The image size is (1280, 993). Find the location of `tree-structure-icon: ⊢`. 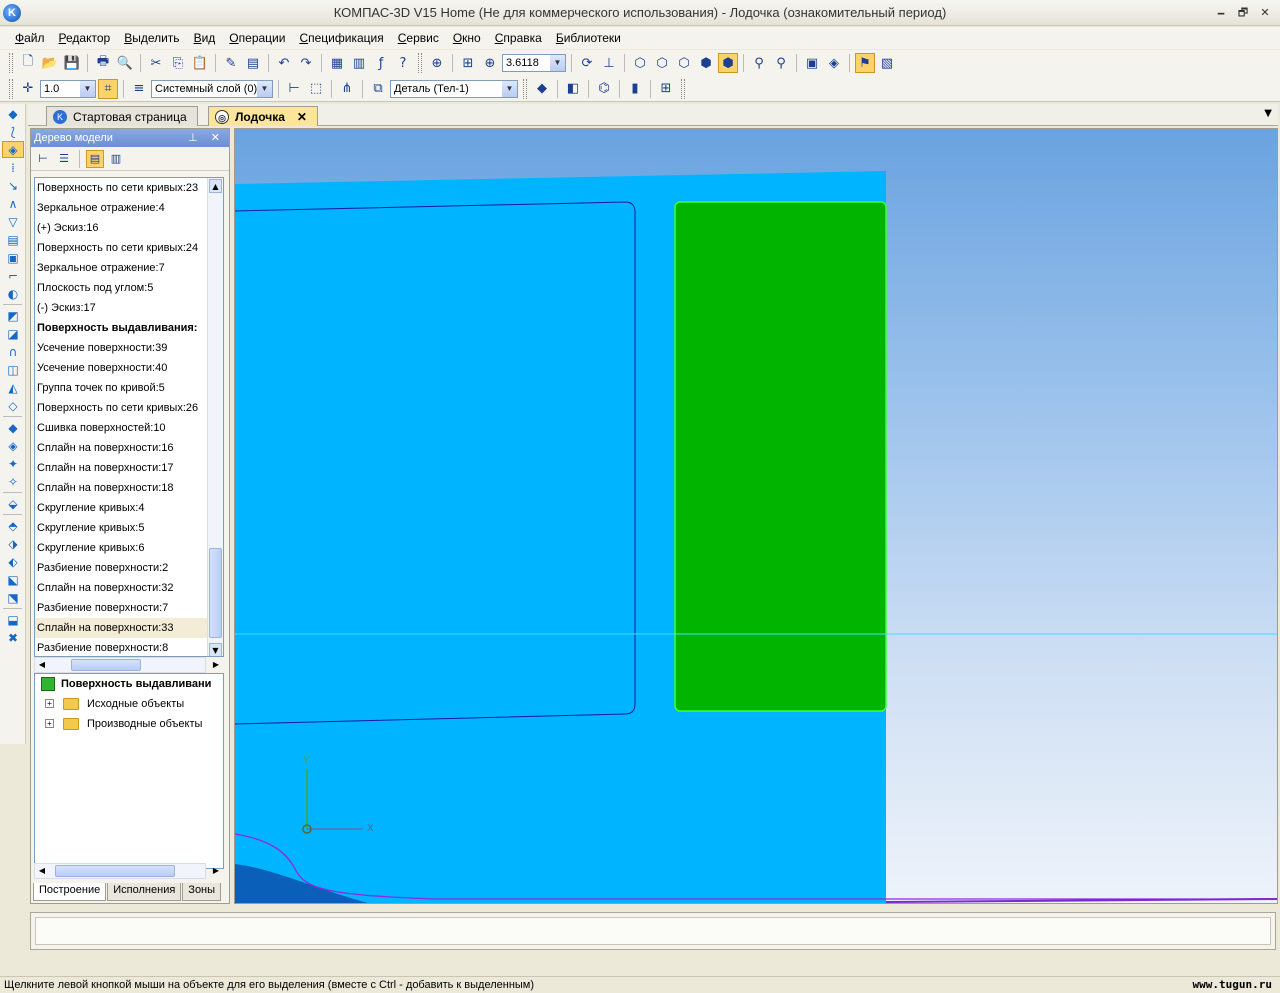

tree-structure-icon: ⊢ is located at coordinates (43, 159).